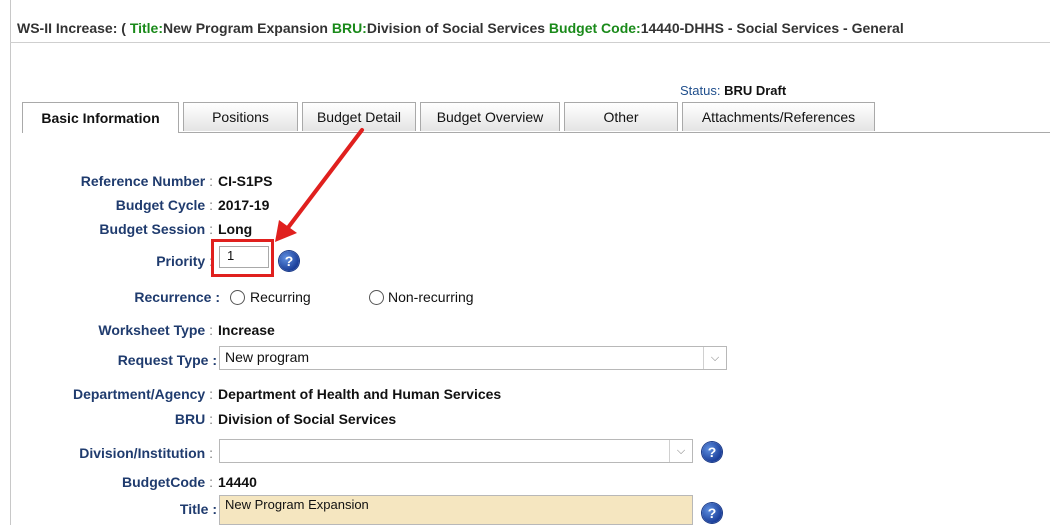 This screenshot has width=1050, height=525. Describe the element at coordinates (246, 330) in the screenshot. I see `worksheet-type-value: Increase` at that location.